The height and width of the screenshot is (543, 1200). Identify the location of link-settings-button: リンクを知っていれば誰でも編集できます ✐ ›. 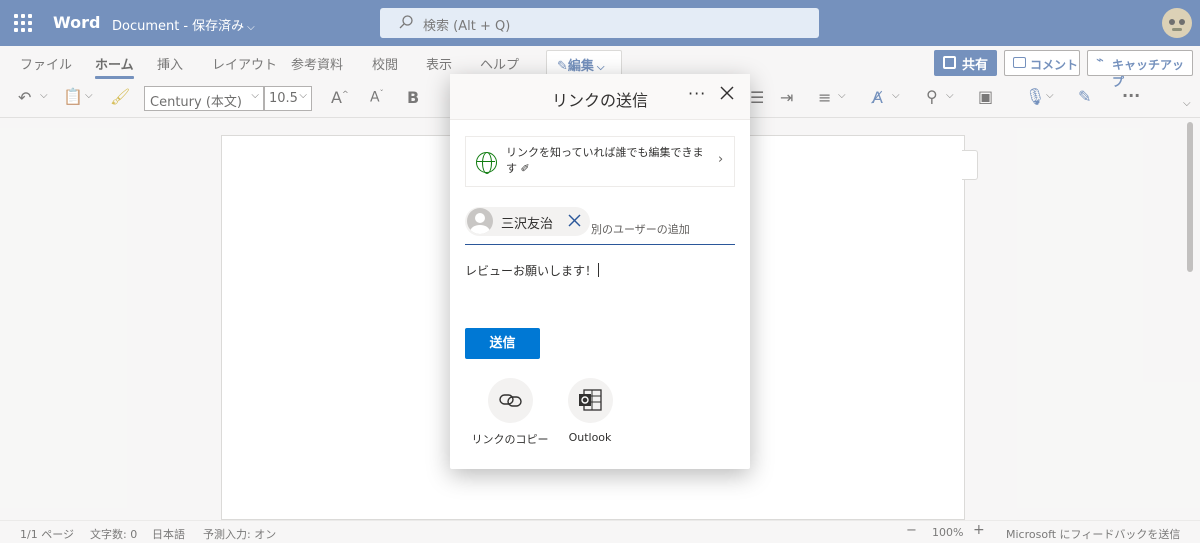
(600, 161).